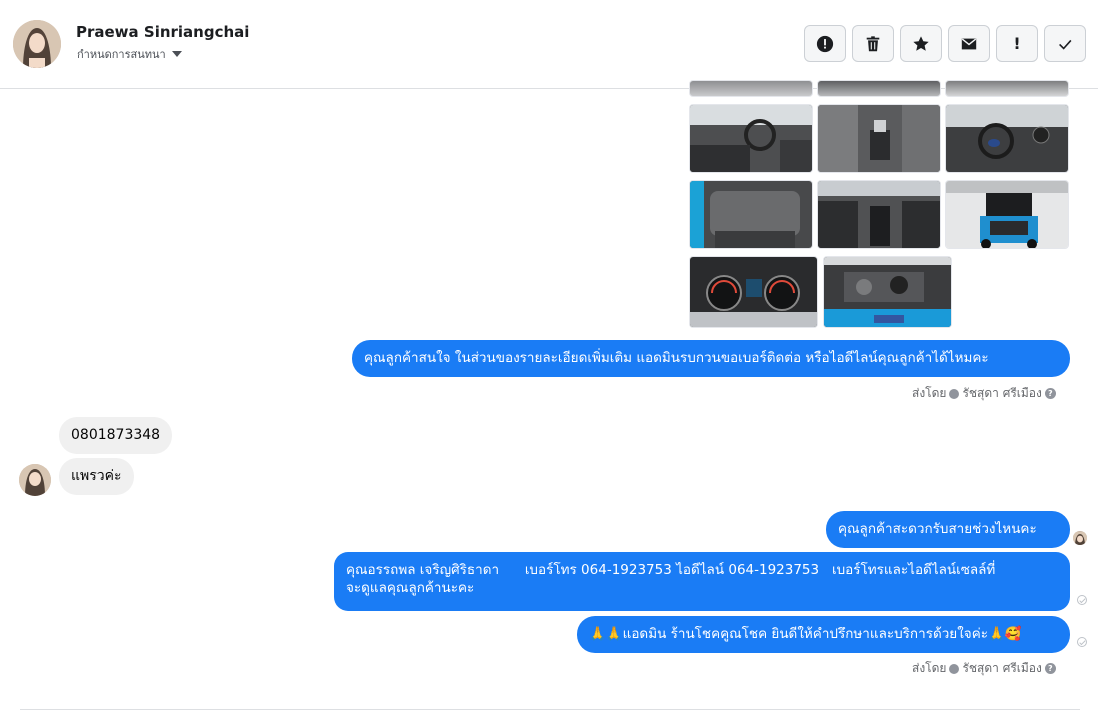  I want to click on conversation-header: Praewa Sinriangchai กำหนดการสนทนา !, so click(549, 44).